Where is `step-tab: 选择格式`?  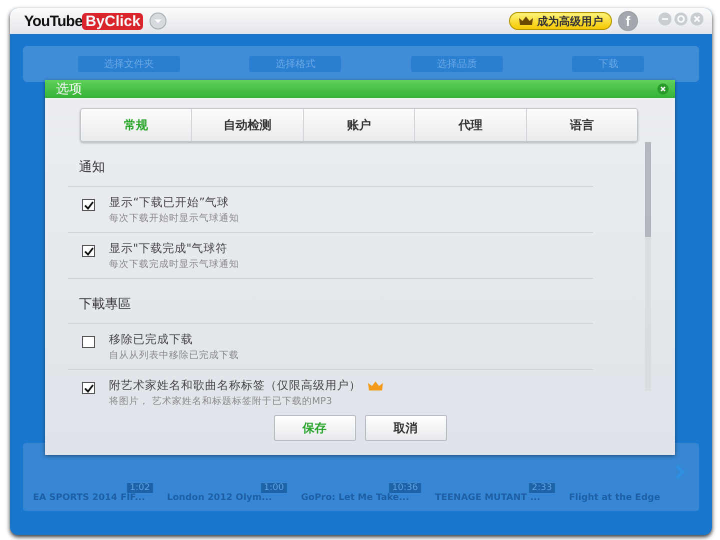 step-tab: 选择格式 is located at coordinates (295, 64).